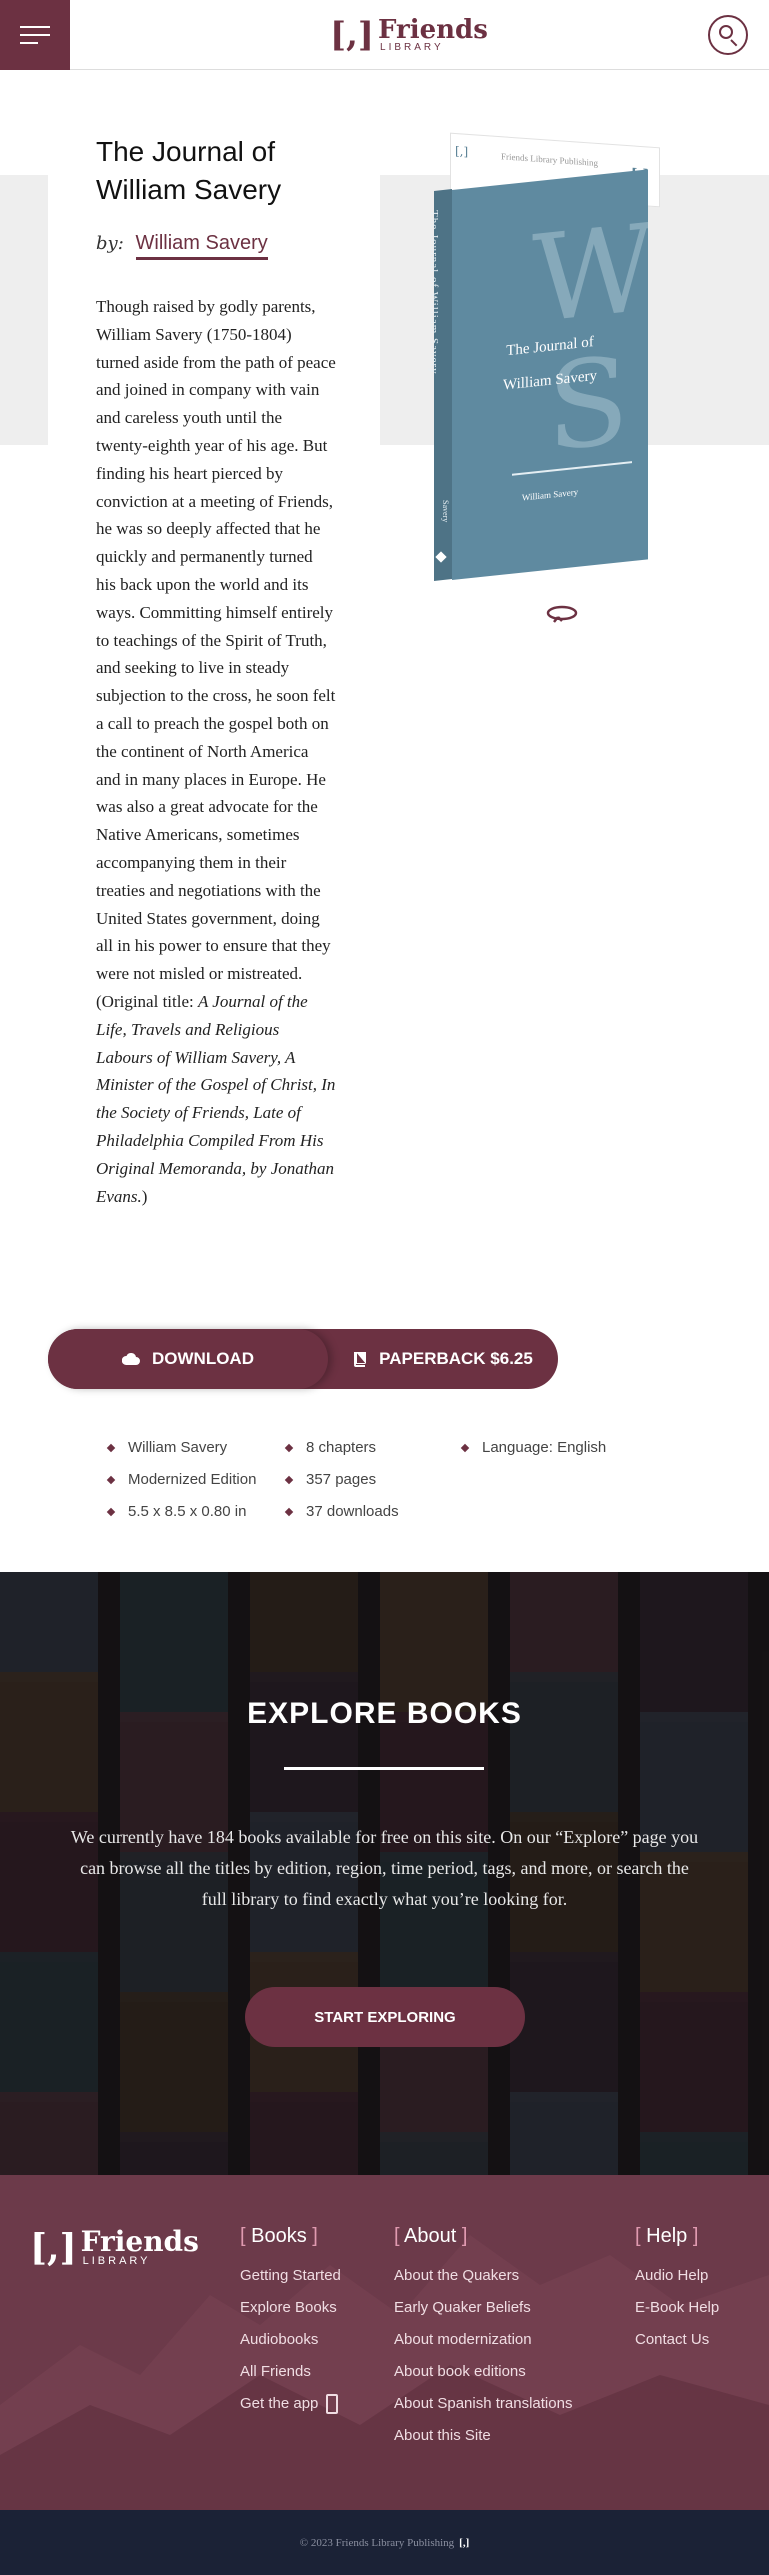 The height and width of the screenshot is (2575, 769). What do you see at coordinates (279, 2236) in the screenshot?
I see `footer-books-heading: [ Books ]` at bounding box center [279, 2236].